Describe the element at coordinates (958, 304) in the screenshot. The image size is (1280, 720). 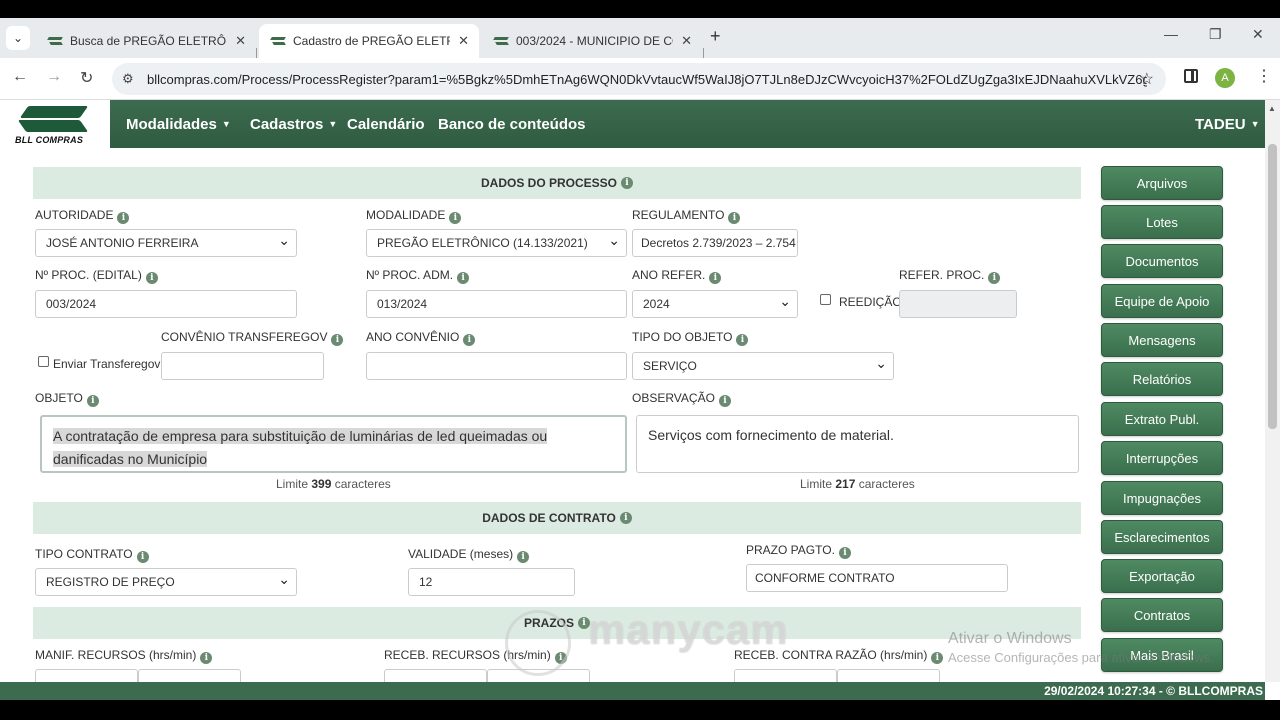
I see `refer-proc-field` at that location.